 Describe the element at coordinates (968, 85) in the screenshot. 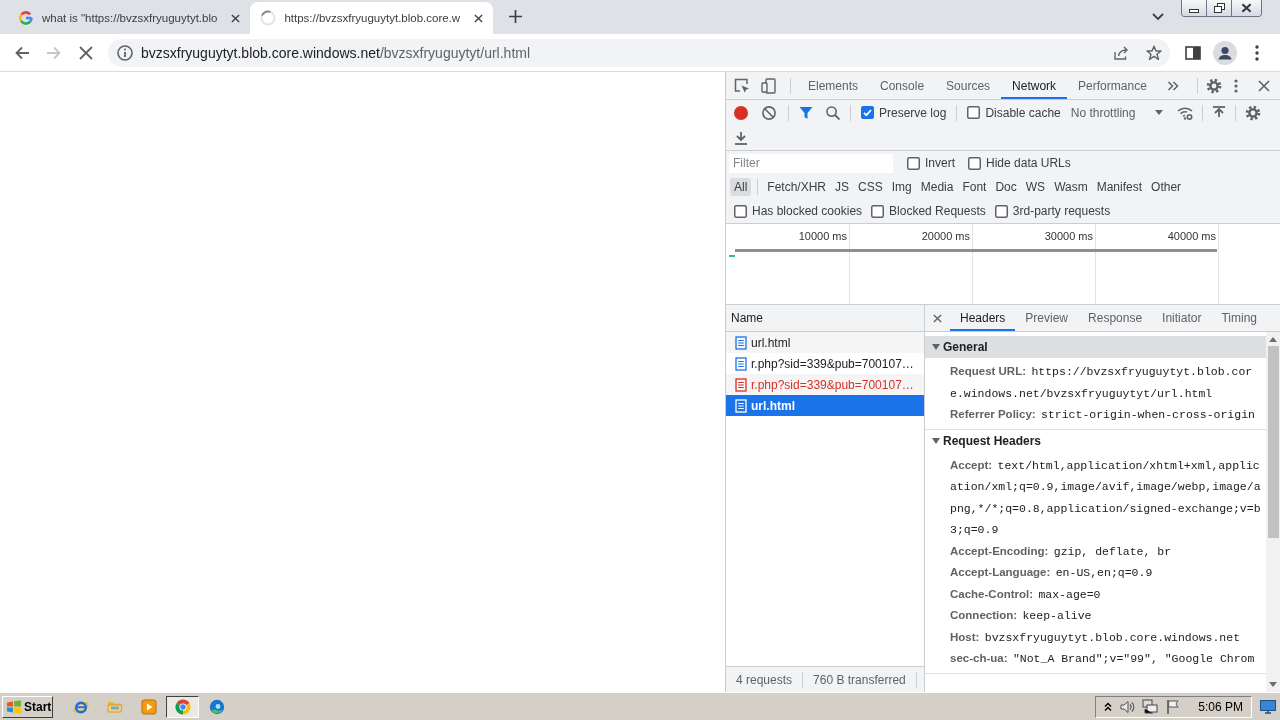

I see `devtools-tab: Sources` at that location.